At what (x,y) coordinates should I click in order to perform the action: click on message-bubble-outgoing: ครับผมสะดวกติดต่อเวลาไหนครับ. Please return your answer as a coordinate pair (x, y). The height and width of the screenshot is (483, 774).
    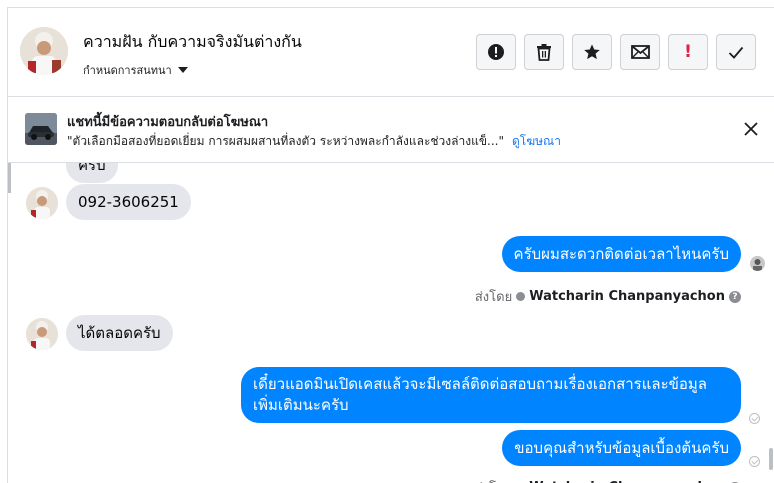
    Looking at the image, I should click on (621, 254).